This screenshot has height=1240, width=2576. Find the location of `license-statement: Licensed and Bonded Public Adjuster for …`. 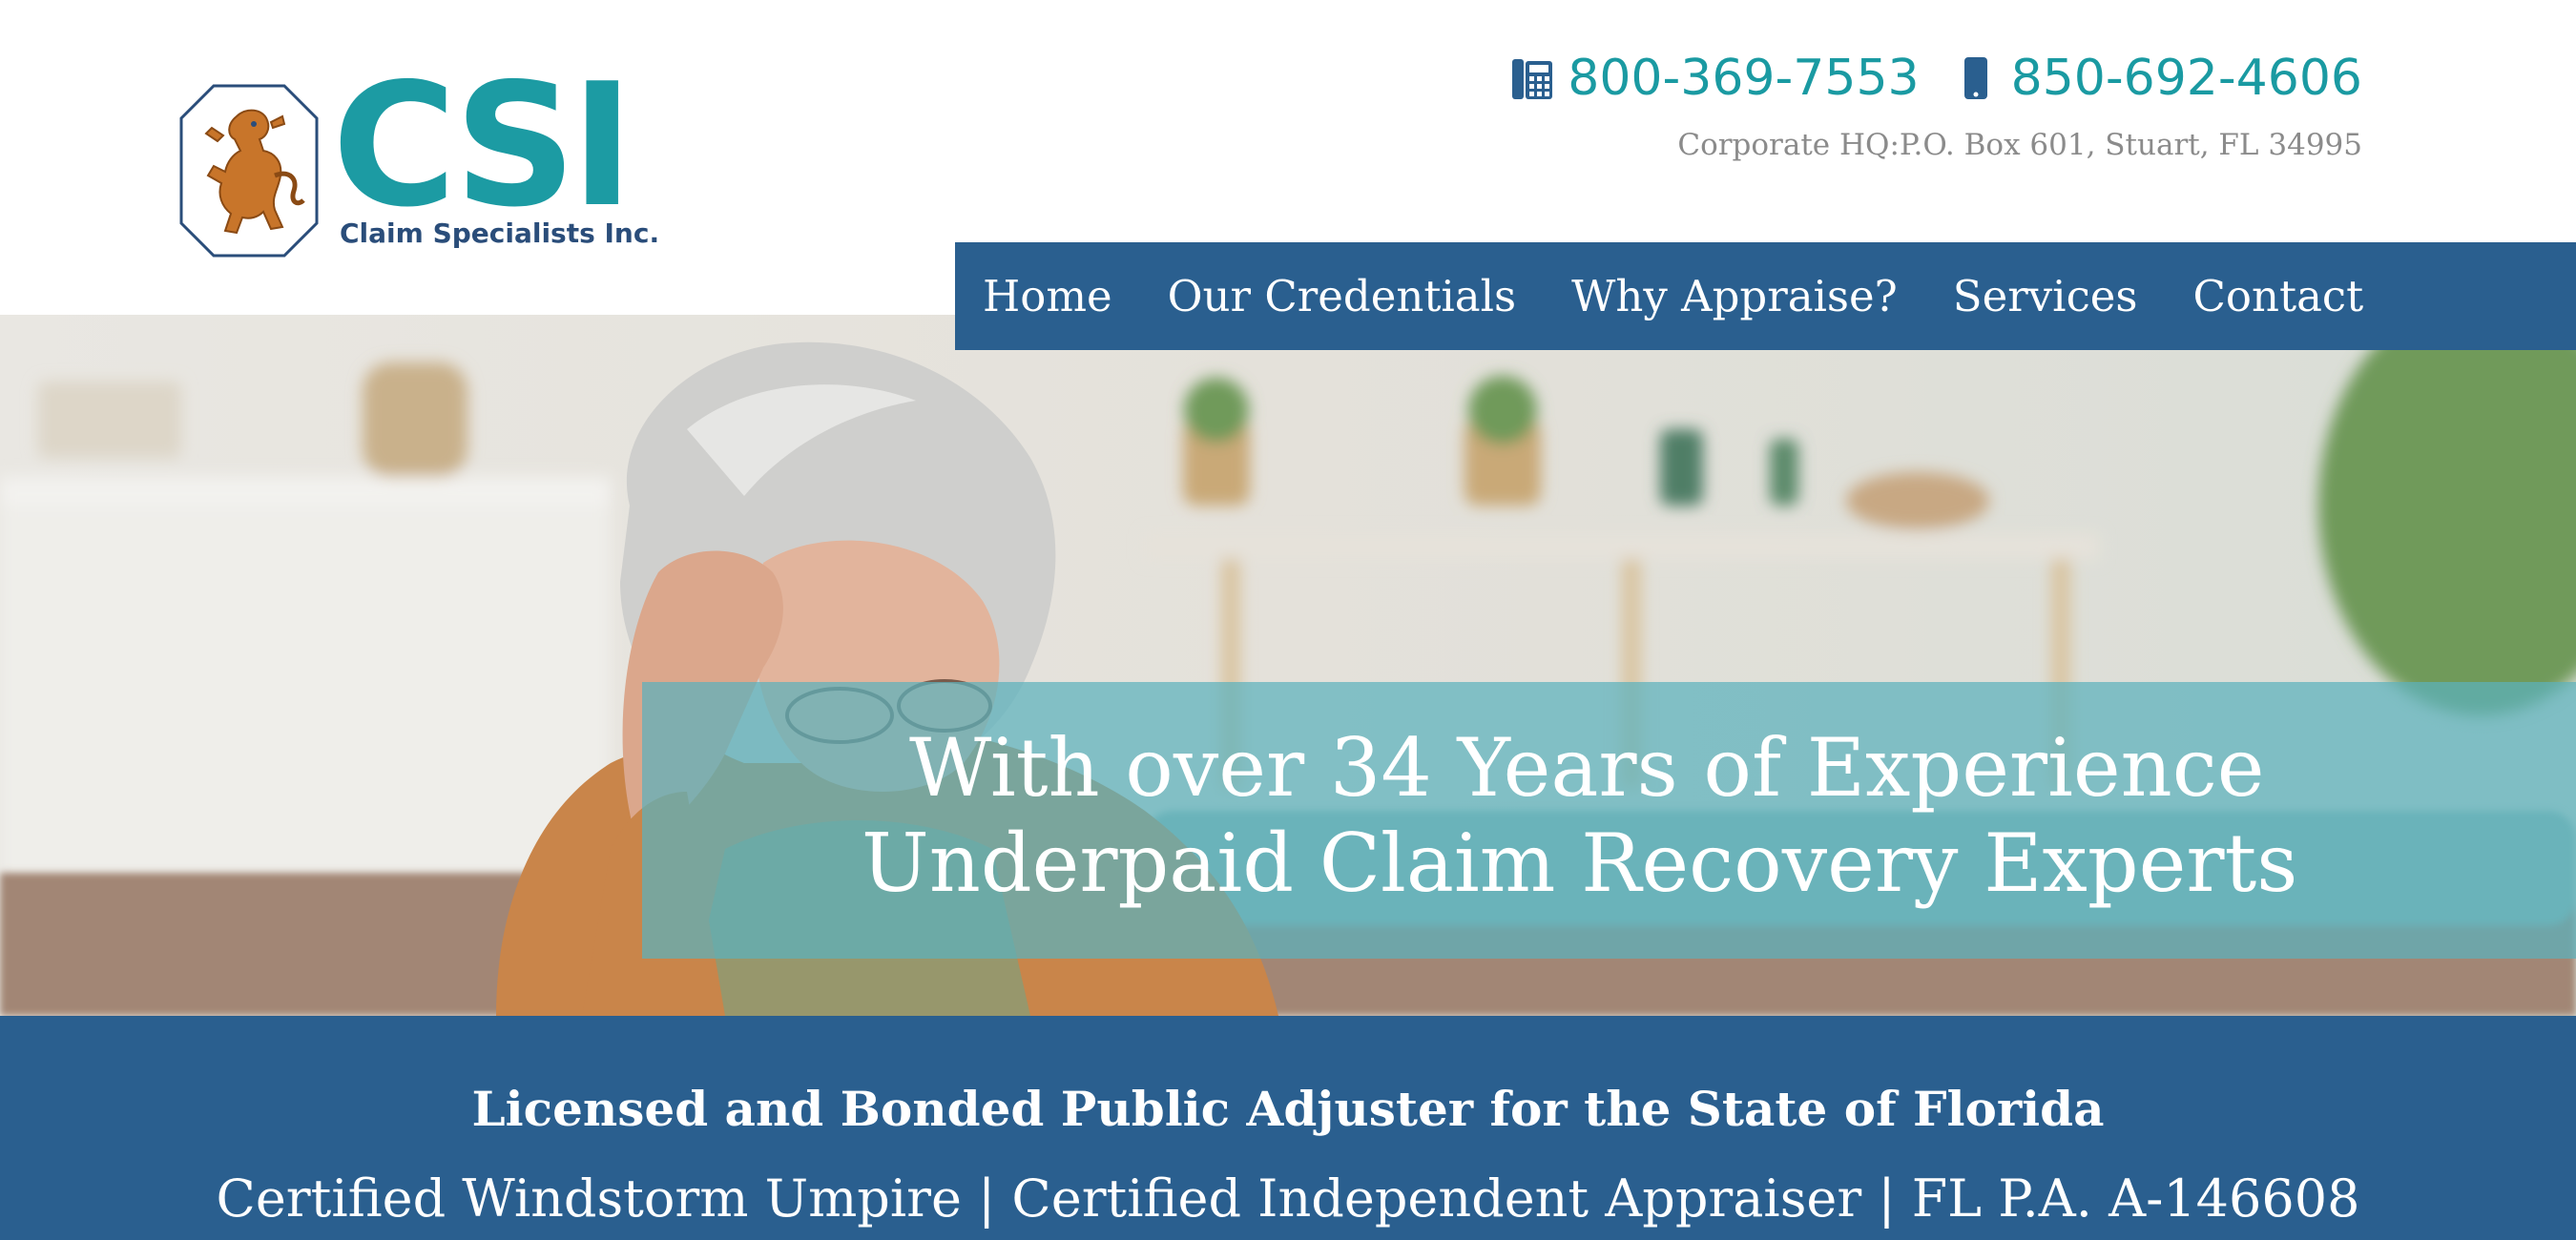

license-statement: Licensed and Bonded Public Adjuster for … is located at coordinates (1288, 1109).